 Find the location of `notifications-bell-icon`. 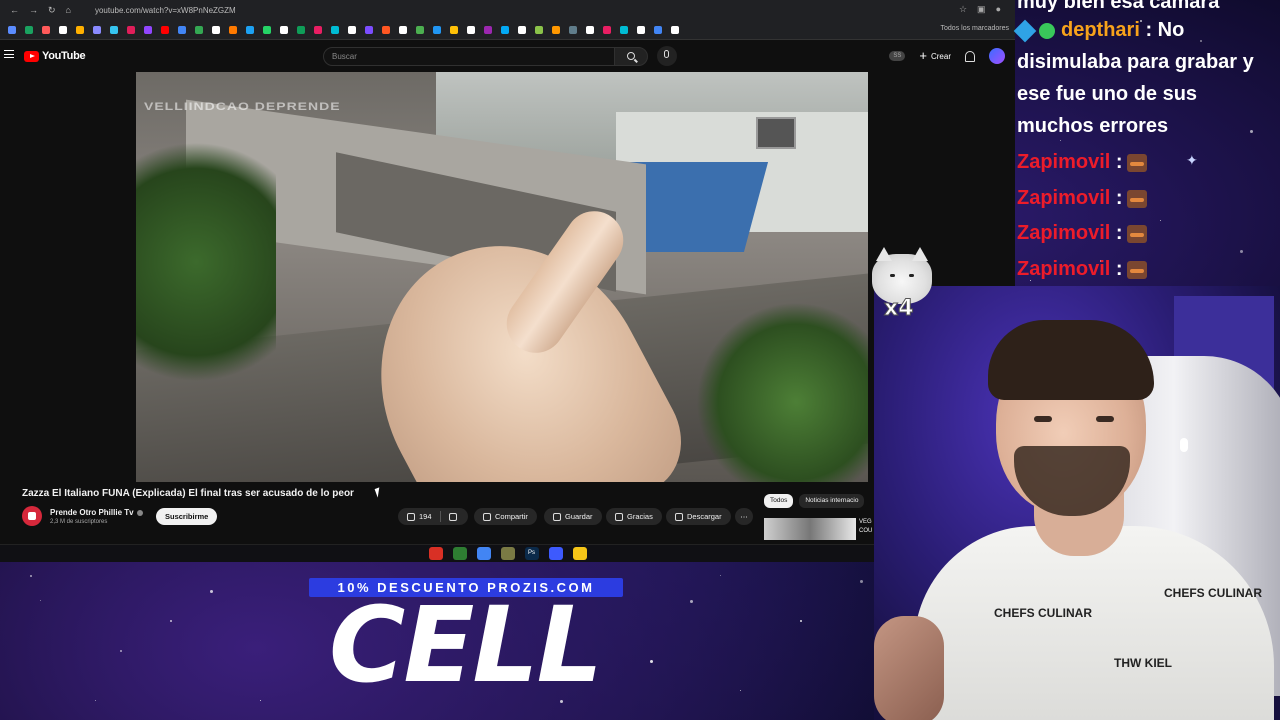

notifications-bell-icon is located at coordinates (970, 56).